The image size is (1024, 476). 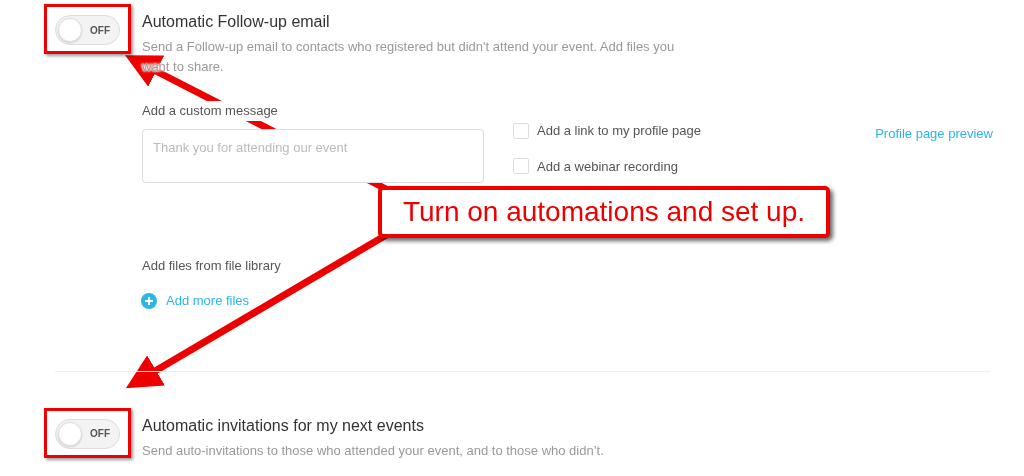 I want to click on section-description: Send auto-invitations to those who attended your event, and to those who didn’t., so click(x=373, y=450).